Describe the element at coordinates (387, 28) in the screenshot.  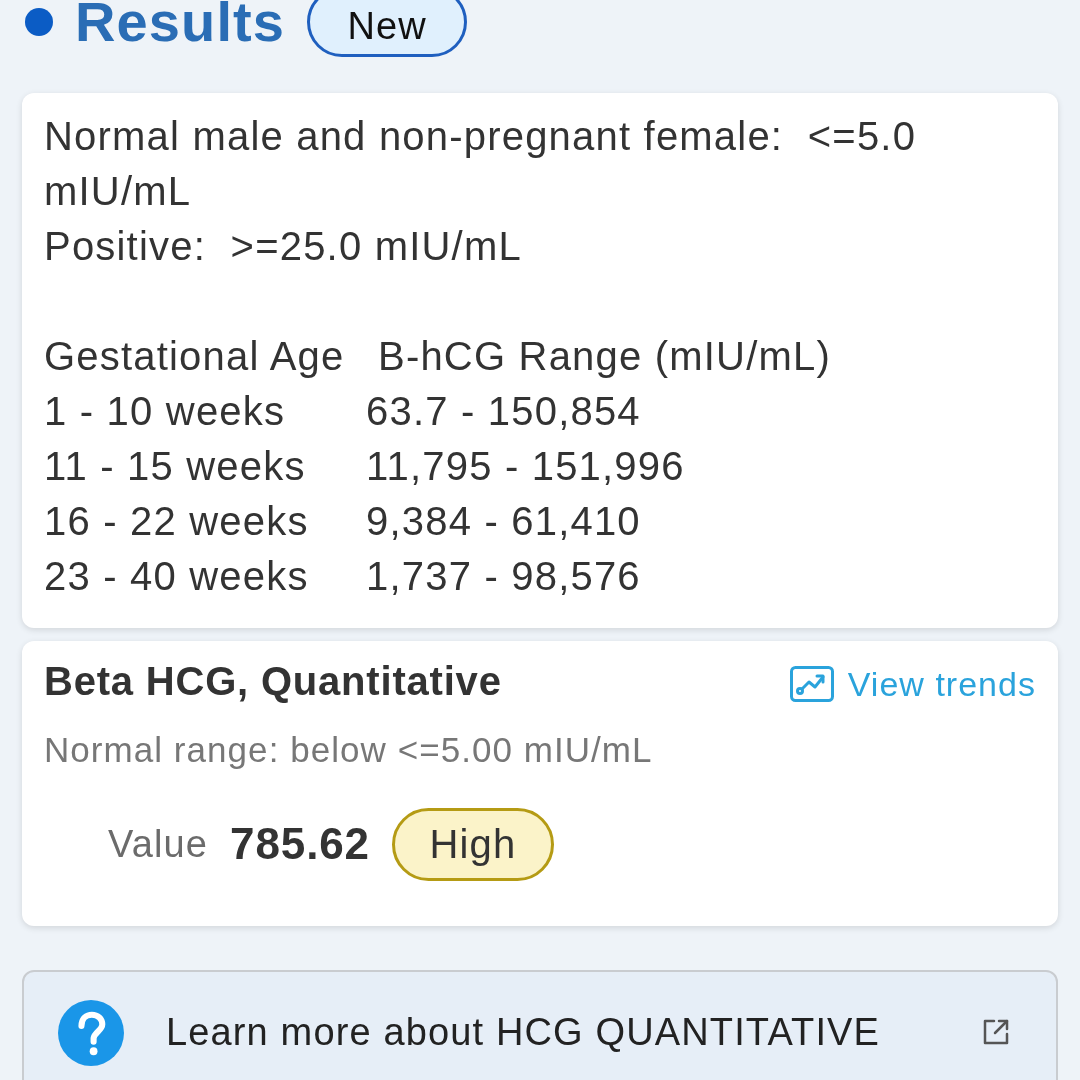
I see `new-badge: New` at that location.